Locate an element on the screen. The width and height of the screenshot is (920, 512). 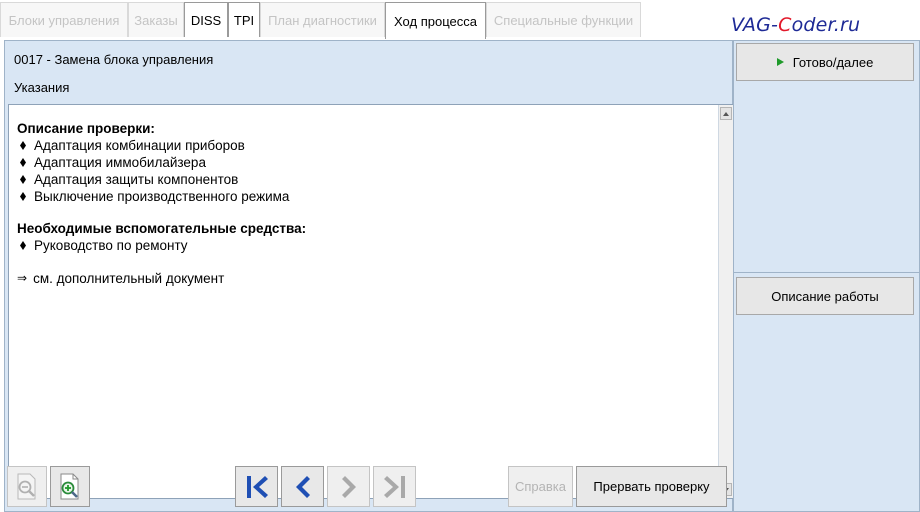
last-page-button is located at coordinates (394, 486).